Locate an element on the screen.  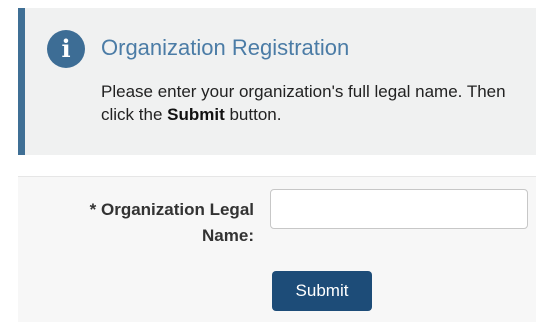
submit-button: Submit is located at coordinates (322, 291).